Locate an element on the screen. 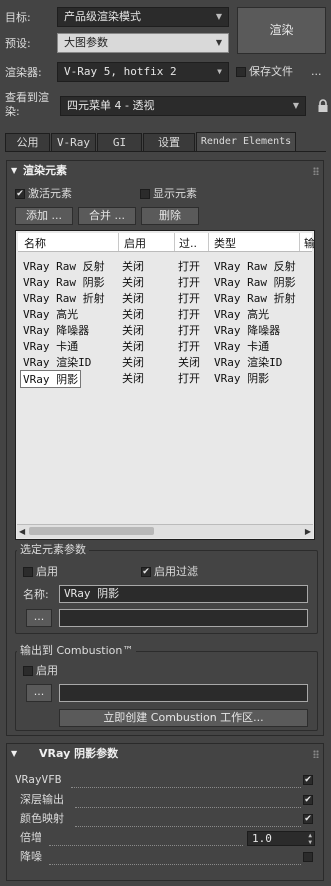  scrollbar-thumb is located at coordinates (91, 531).